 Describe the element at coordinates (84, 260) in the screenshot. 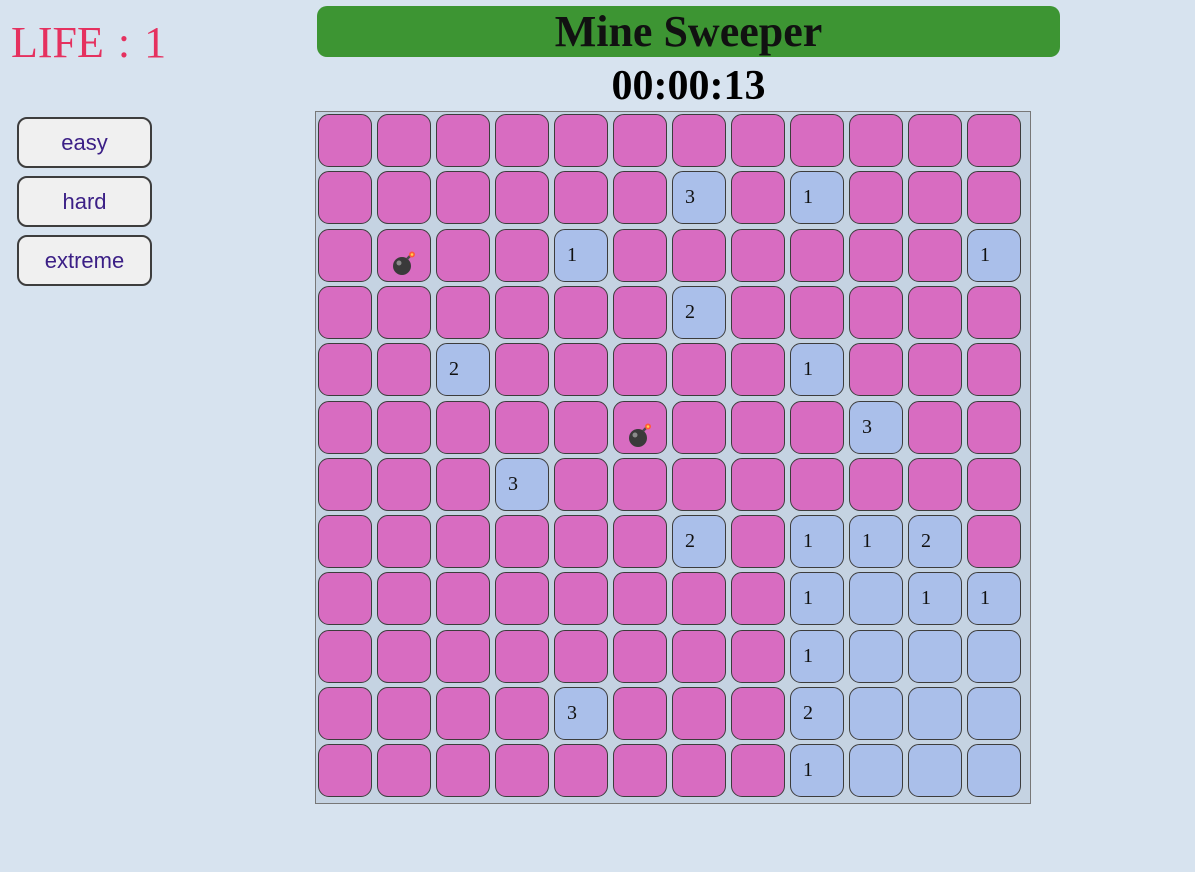

I see `extreme-button: extreme` at that location.